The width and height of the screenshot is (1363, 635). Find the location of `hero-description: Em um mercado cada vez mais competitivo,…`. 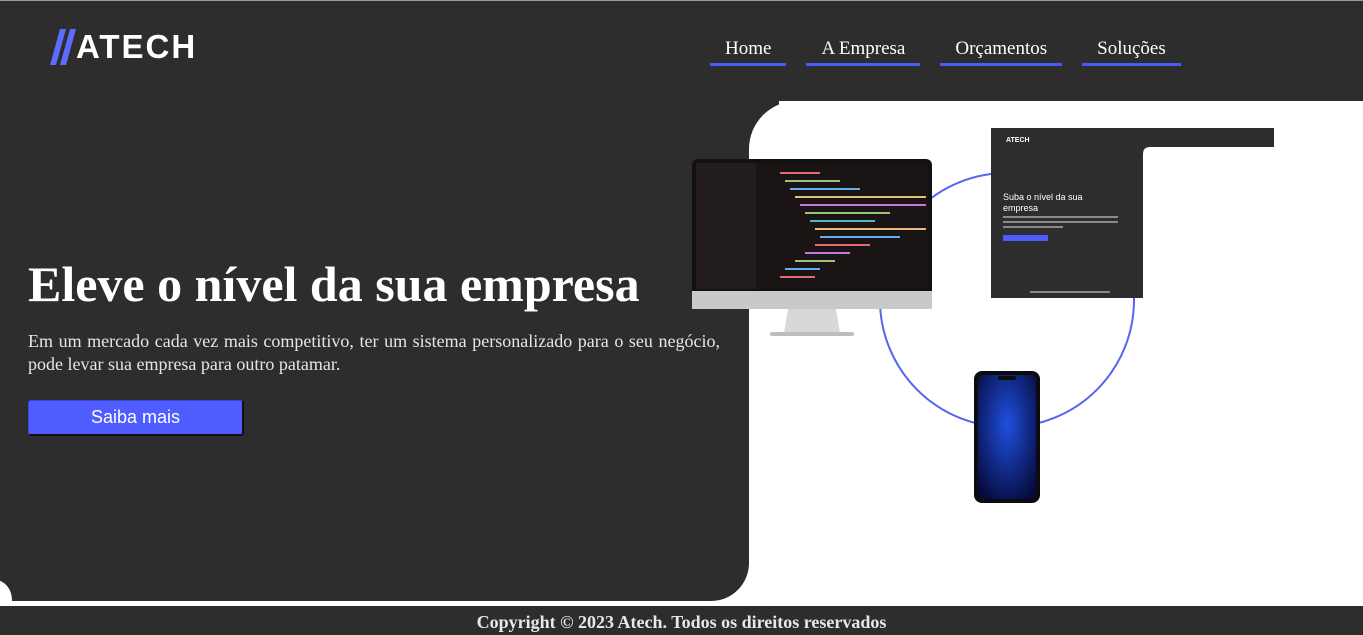

hero-description: Em um mercado cada vez mais competitivo,… is located at coordinates (374, 352).